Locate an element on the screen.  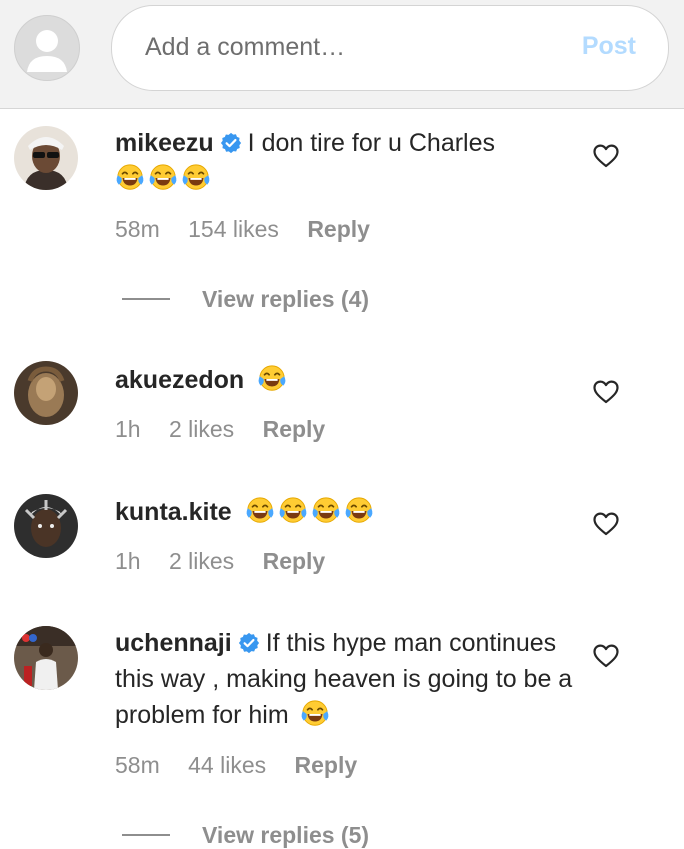
default-avatar-icon is located at coordinates (47, 51).